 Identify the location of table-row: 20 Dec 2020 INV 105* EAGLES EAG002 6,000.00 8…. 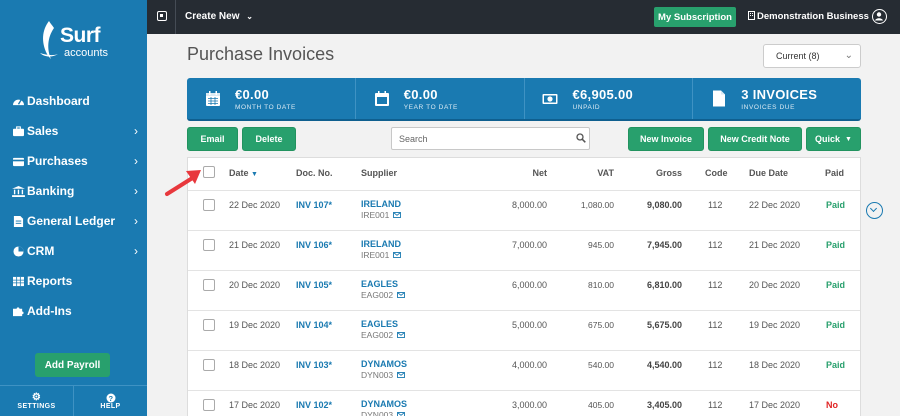
(524, 291).